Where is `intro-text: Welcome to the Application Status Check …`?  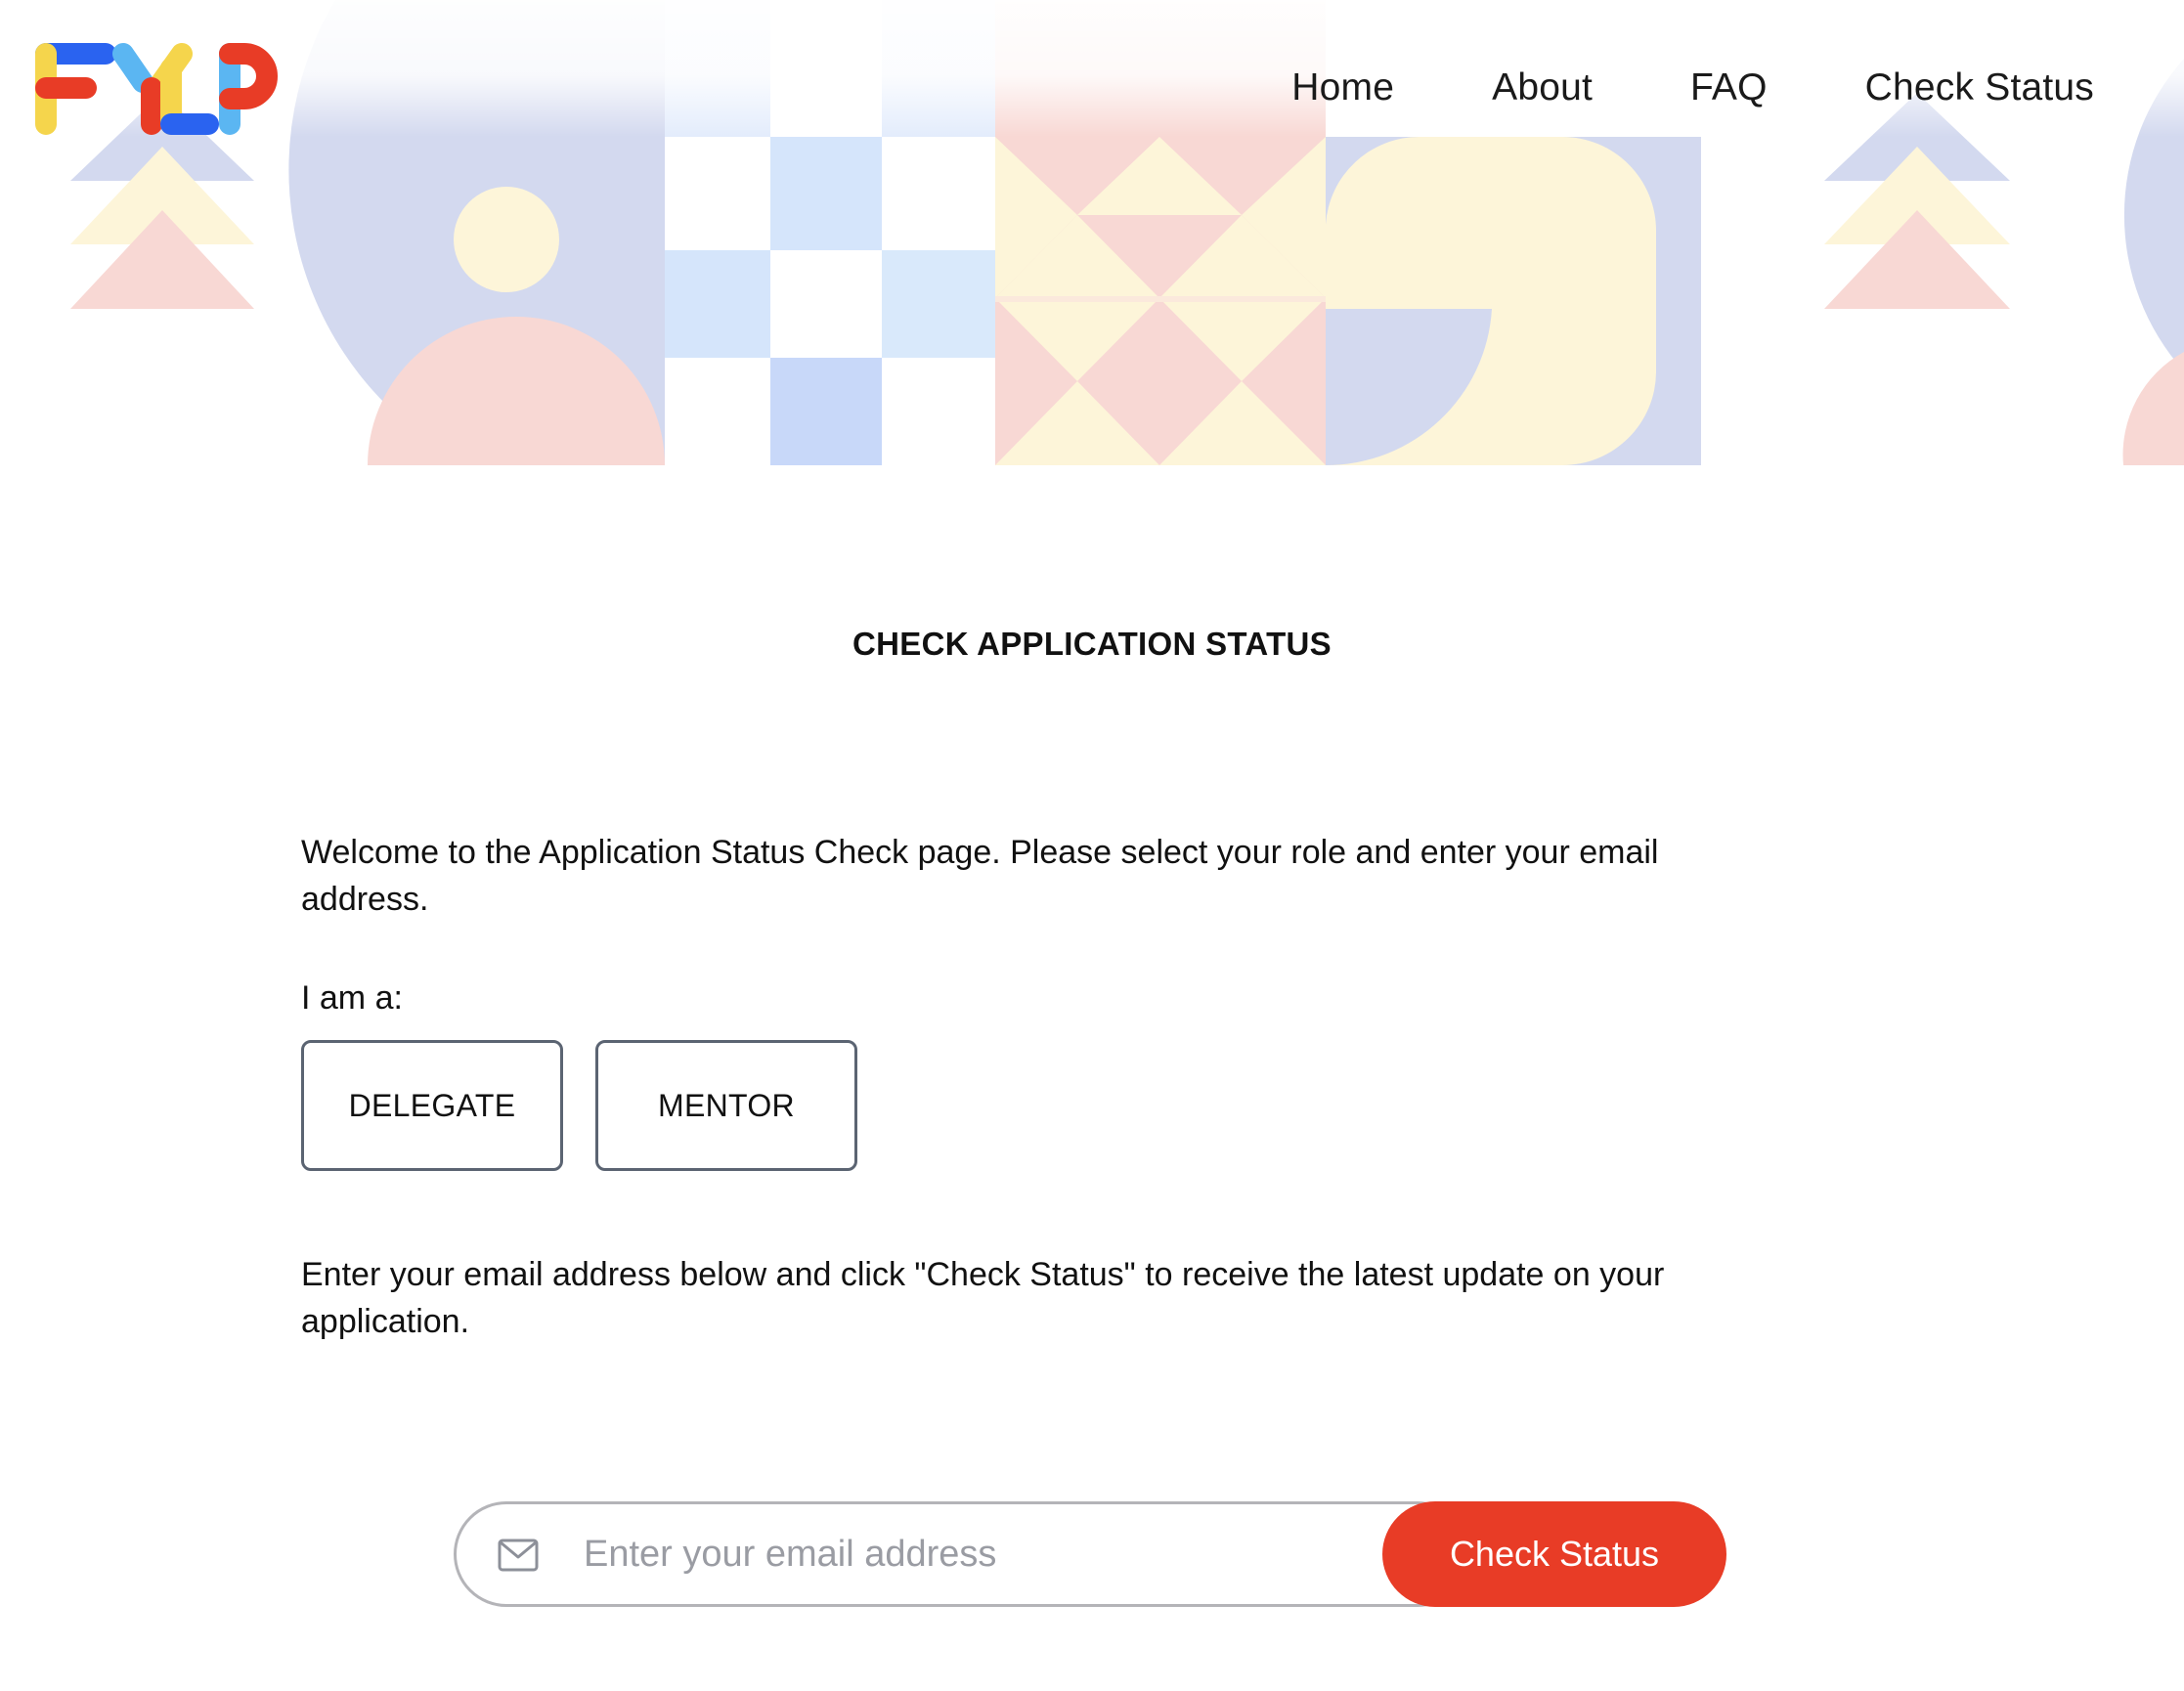
intro-text: Welcome to the Application Status Check … is located at coordinates (980, 876).